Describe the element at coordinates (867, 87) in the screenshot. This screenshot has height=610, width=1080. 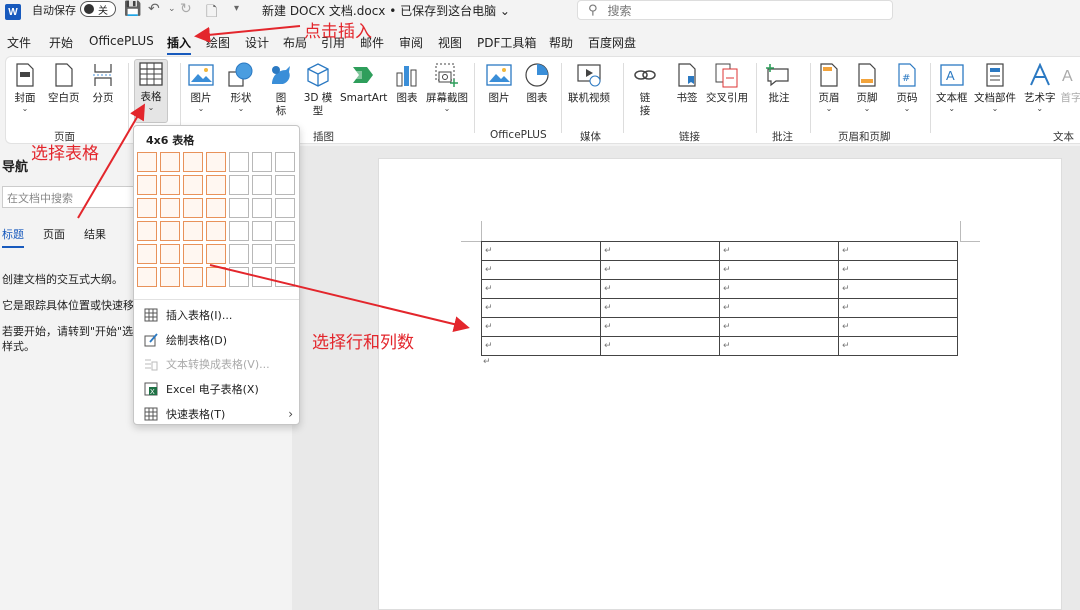
I see `footer-button: 页脚 ⌄` at that location.